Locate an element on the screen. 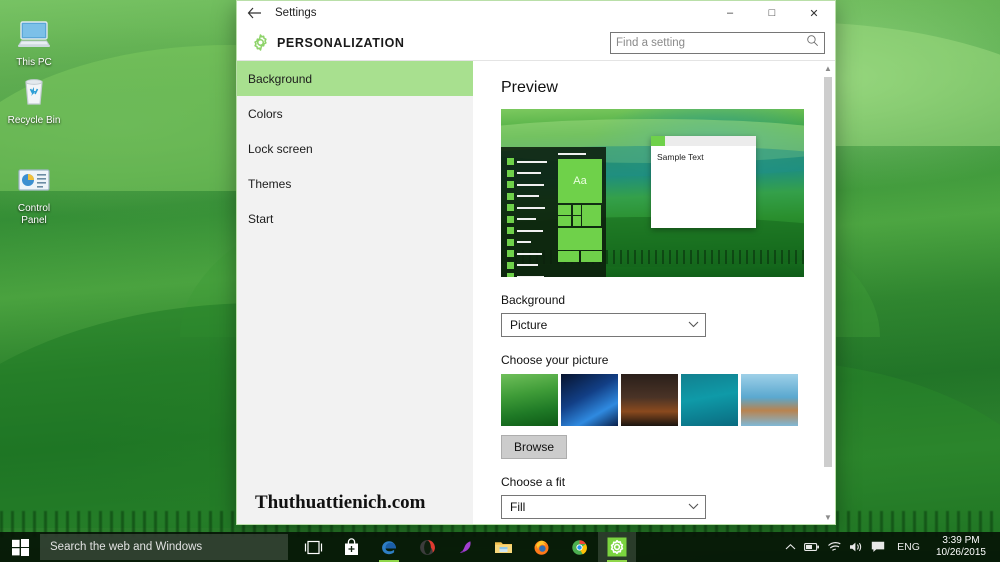 The image size is (1000, 562). preview-tile-large: Aa is located at coordinates (580, 181).